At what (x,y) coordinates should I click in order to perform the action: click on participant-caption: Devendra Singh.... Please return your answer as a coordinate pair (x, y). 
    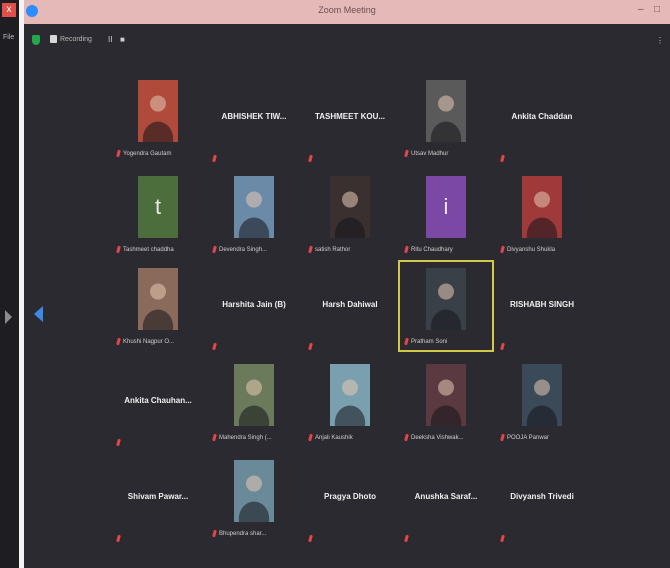
    Looking at the image, I should click on (240, 249).